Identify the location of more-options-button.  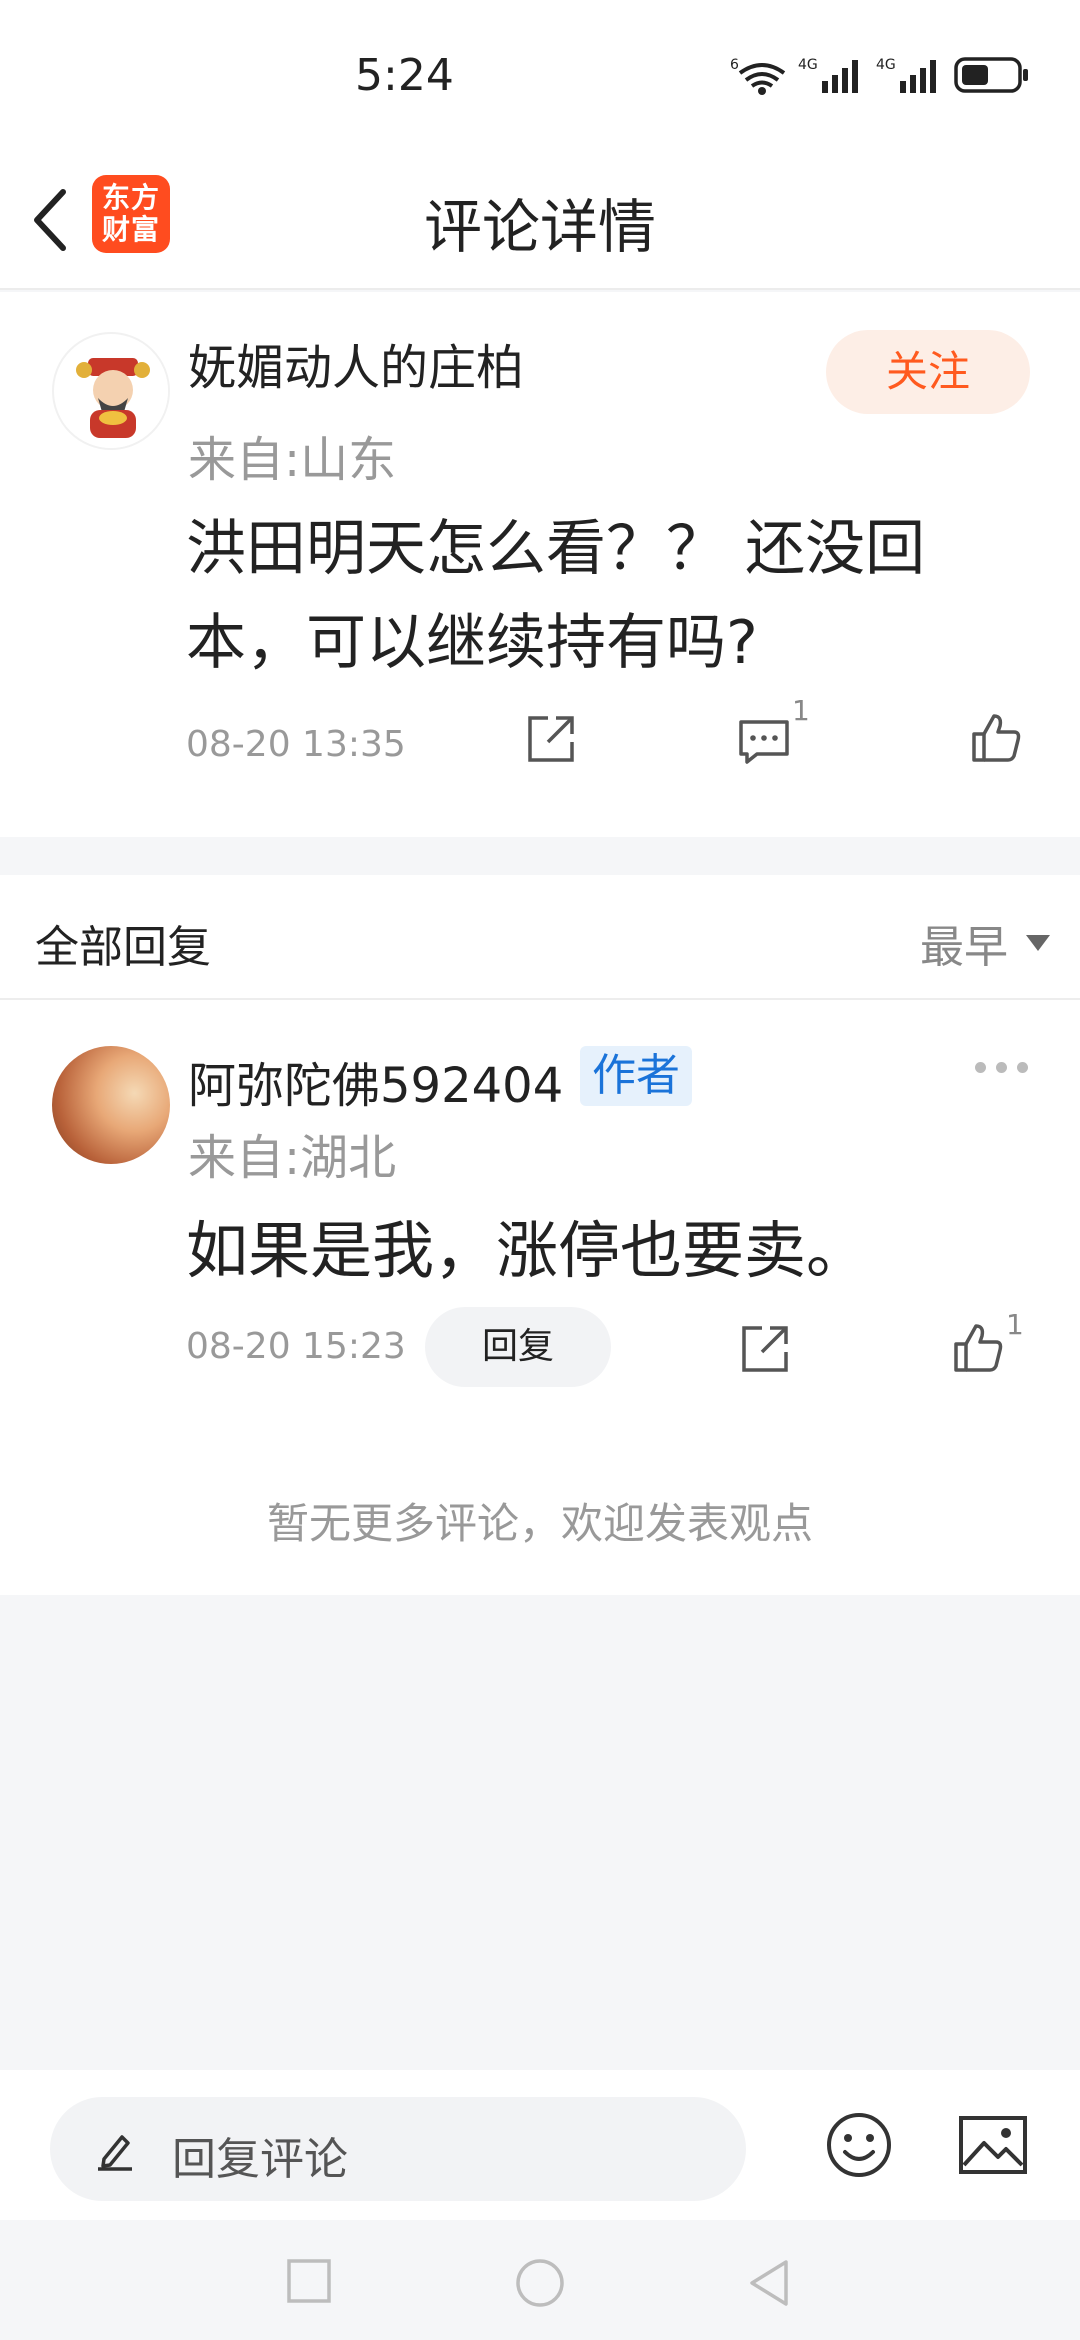
(1001, 1067).